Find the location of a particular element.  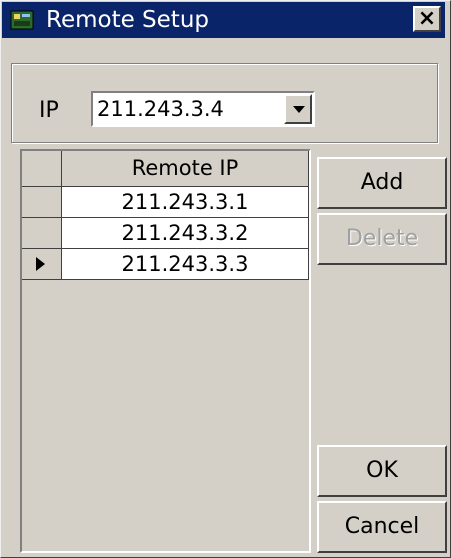

cancel-button: Cancel is located at coordinates (382, 527).